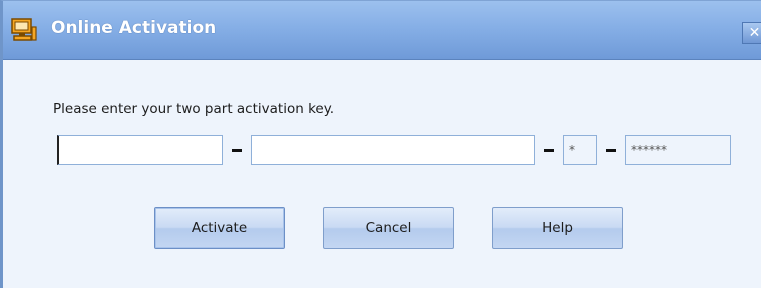 This screenshot has height=288, width=761. I want to click on activate-button: Activate, so click(219, 228).